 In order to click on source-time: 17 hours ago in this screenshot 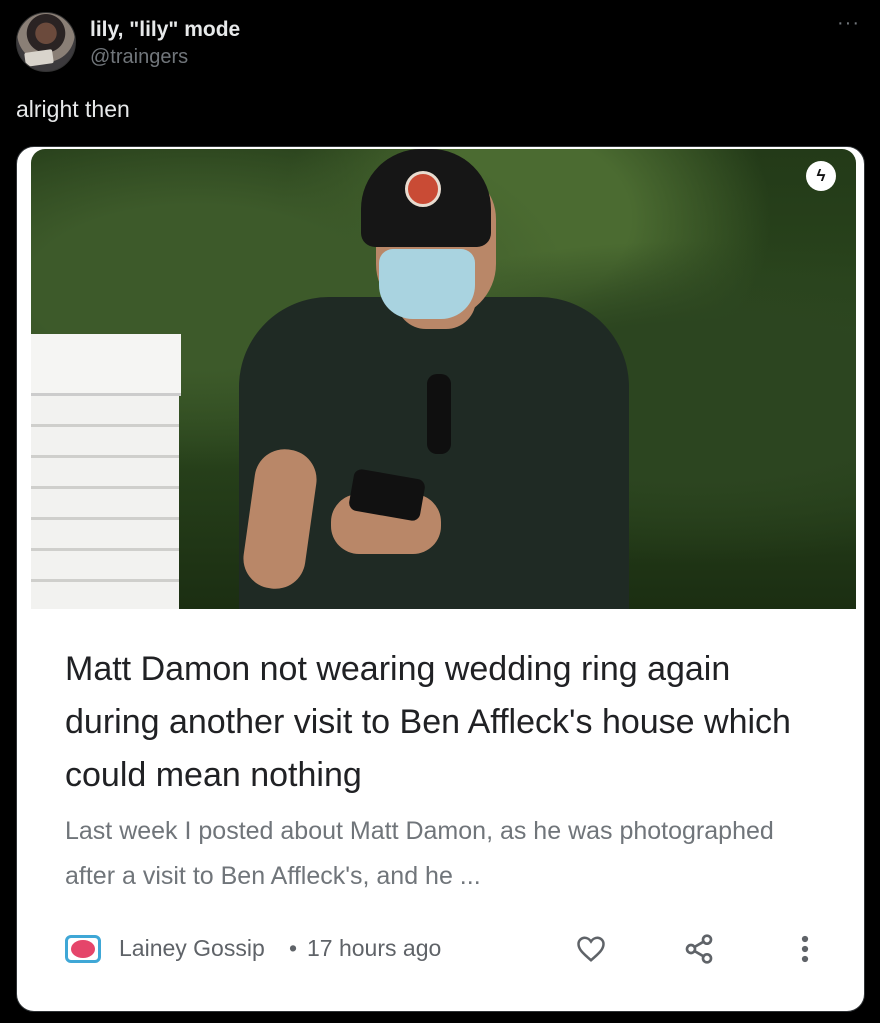, I will do `click(374, 948)`.